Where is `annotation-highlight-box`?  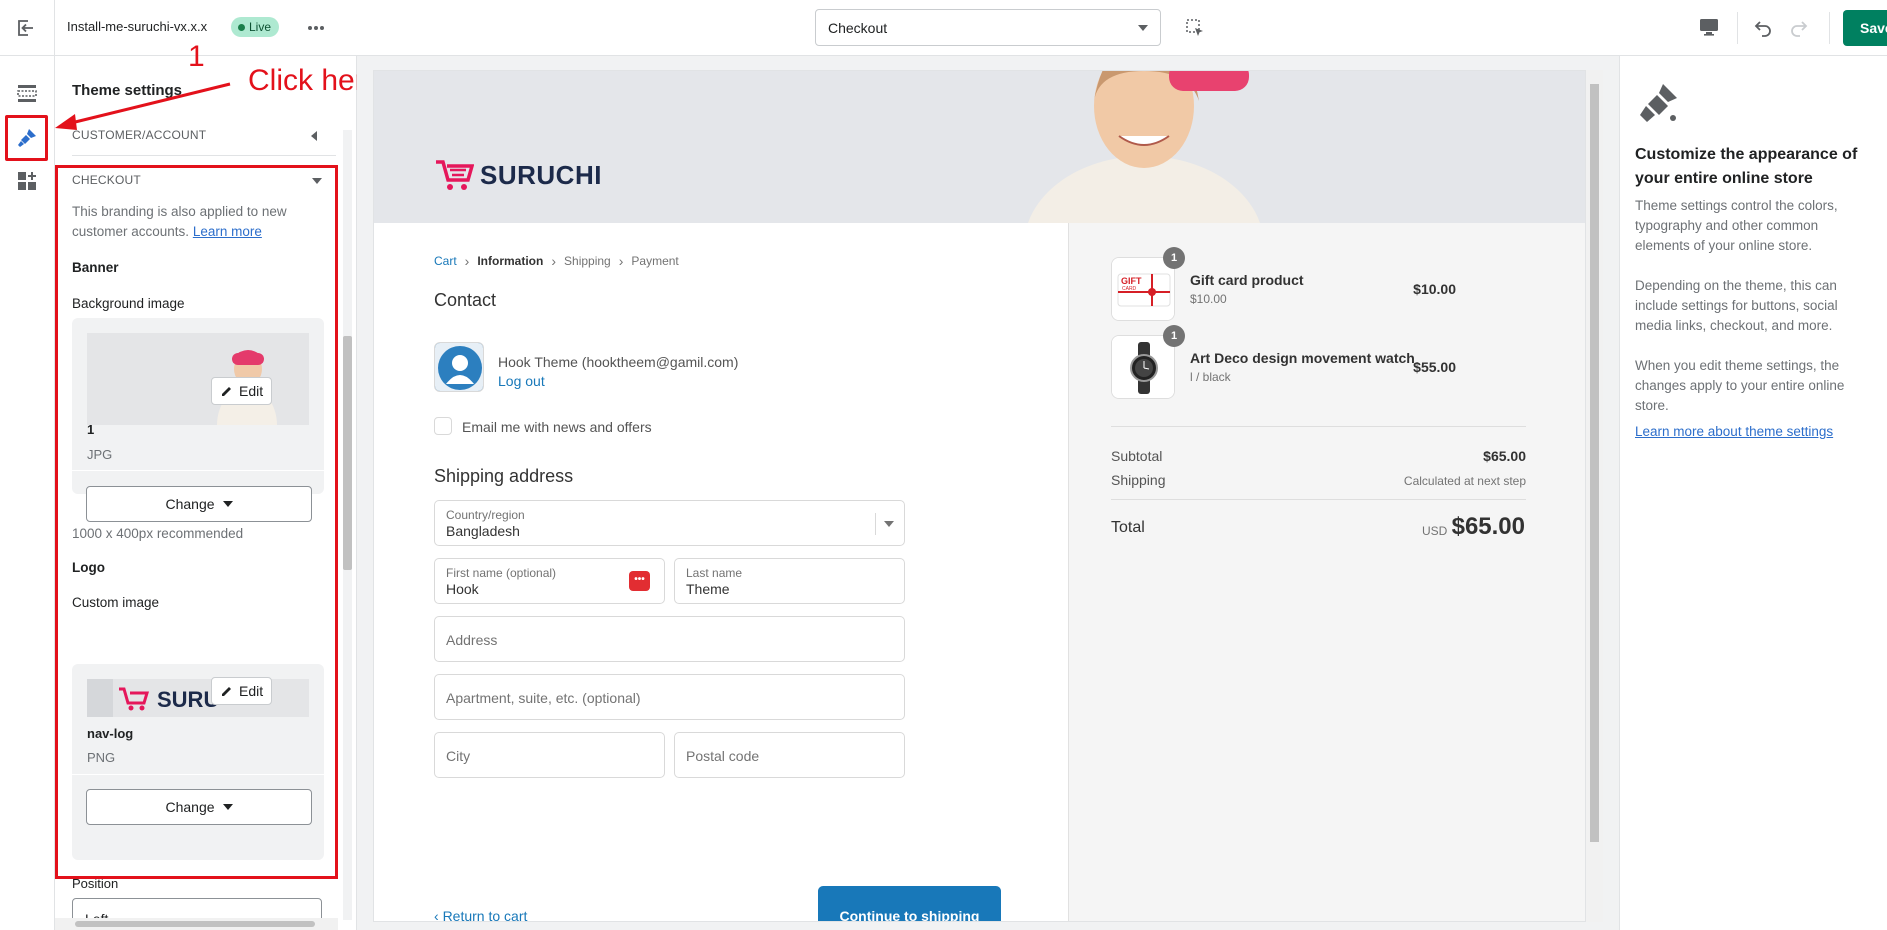
annotation-highlight-box is located at coordinates (26, 138).